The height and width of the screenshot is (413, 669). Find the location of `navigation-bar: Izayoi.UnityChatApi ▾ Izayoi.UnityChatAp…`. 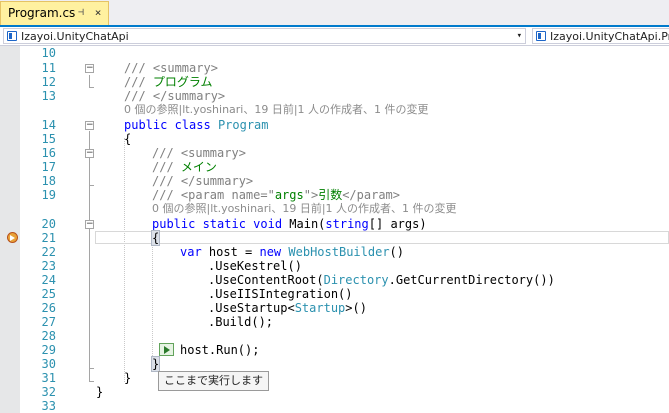

navigation-bar: Izayoi.UnityChatApi ▾ Izayoi.UnityChatAp… is located at coordinates (334, 36).